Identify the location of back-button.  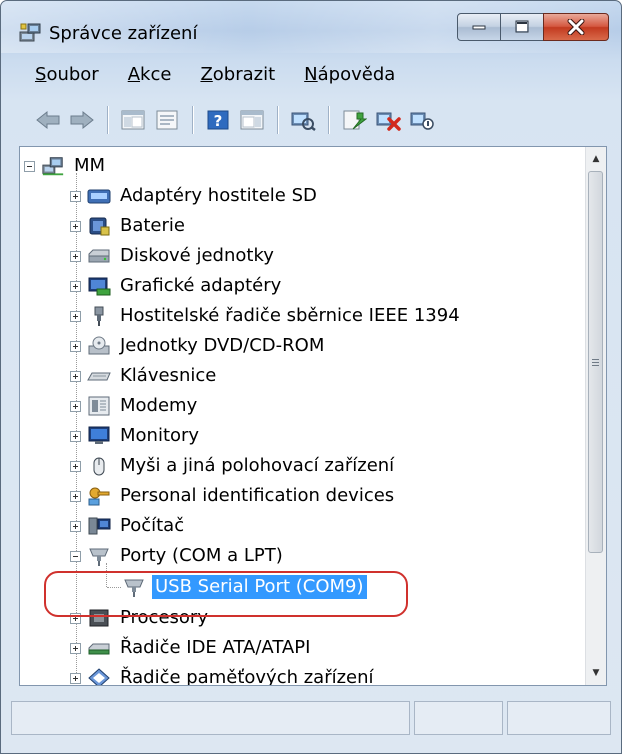
(48, 120).